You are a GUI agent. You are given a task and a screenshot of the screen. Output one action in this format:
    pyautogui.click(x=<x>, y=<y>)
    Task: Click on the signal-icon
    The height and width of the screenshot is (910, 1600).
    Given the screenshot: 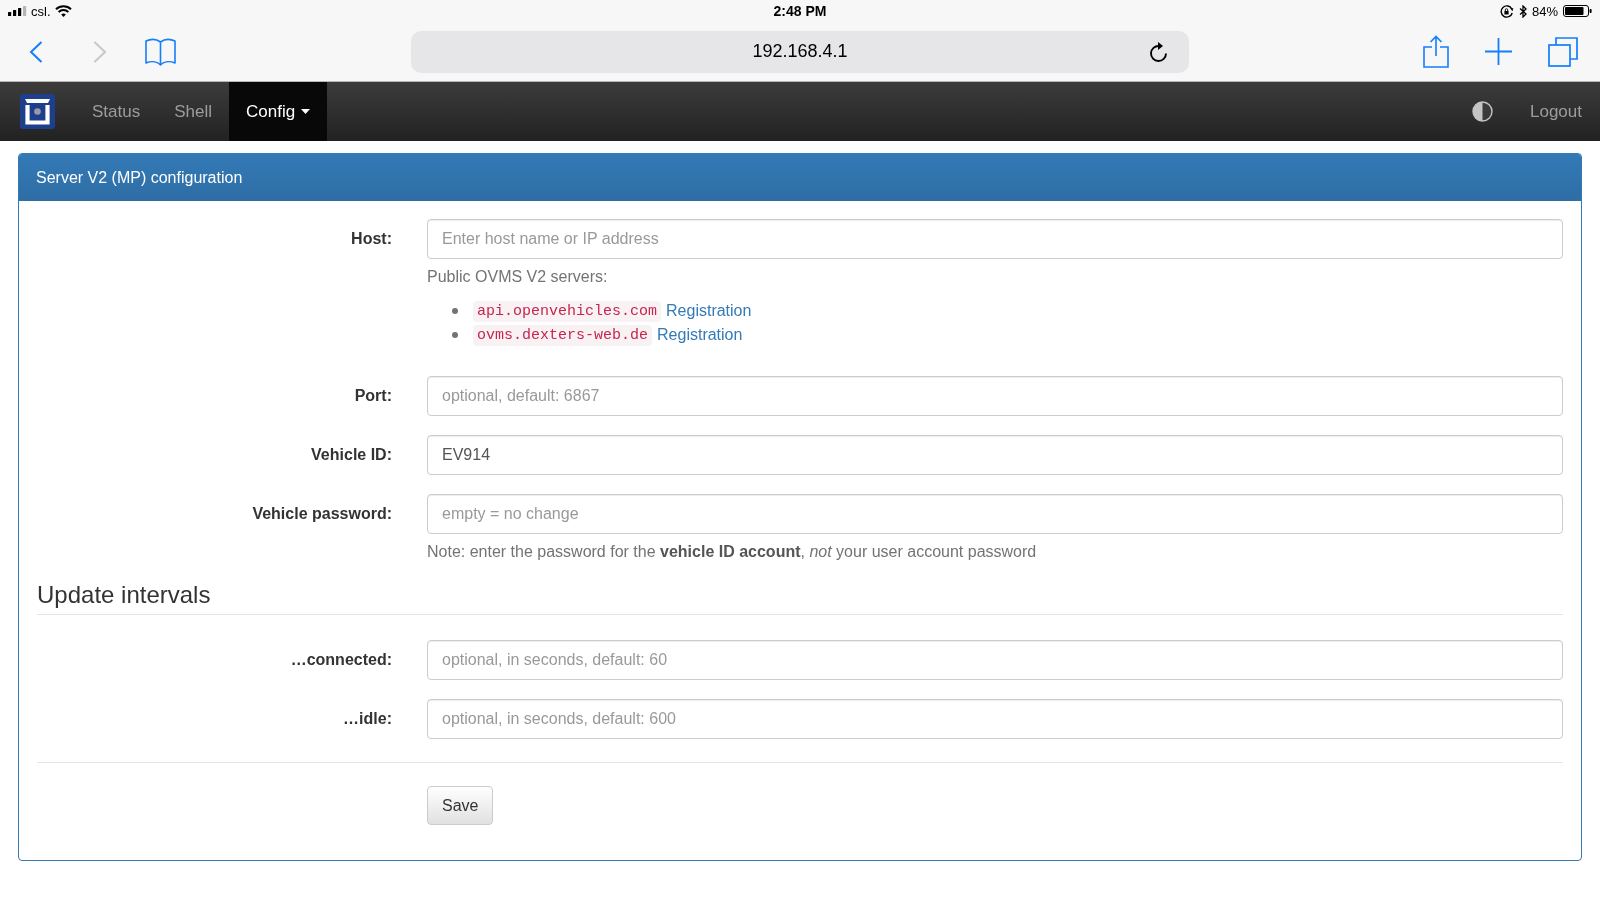 What is the action you would take?
    pyautogui.click(x=17, y=11)
    